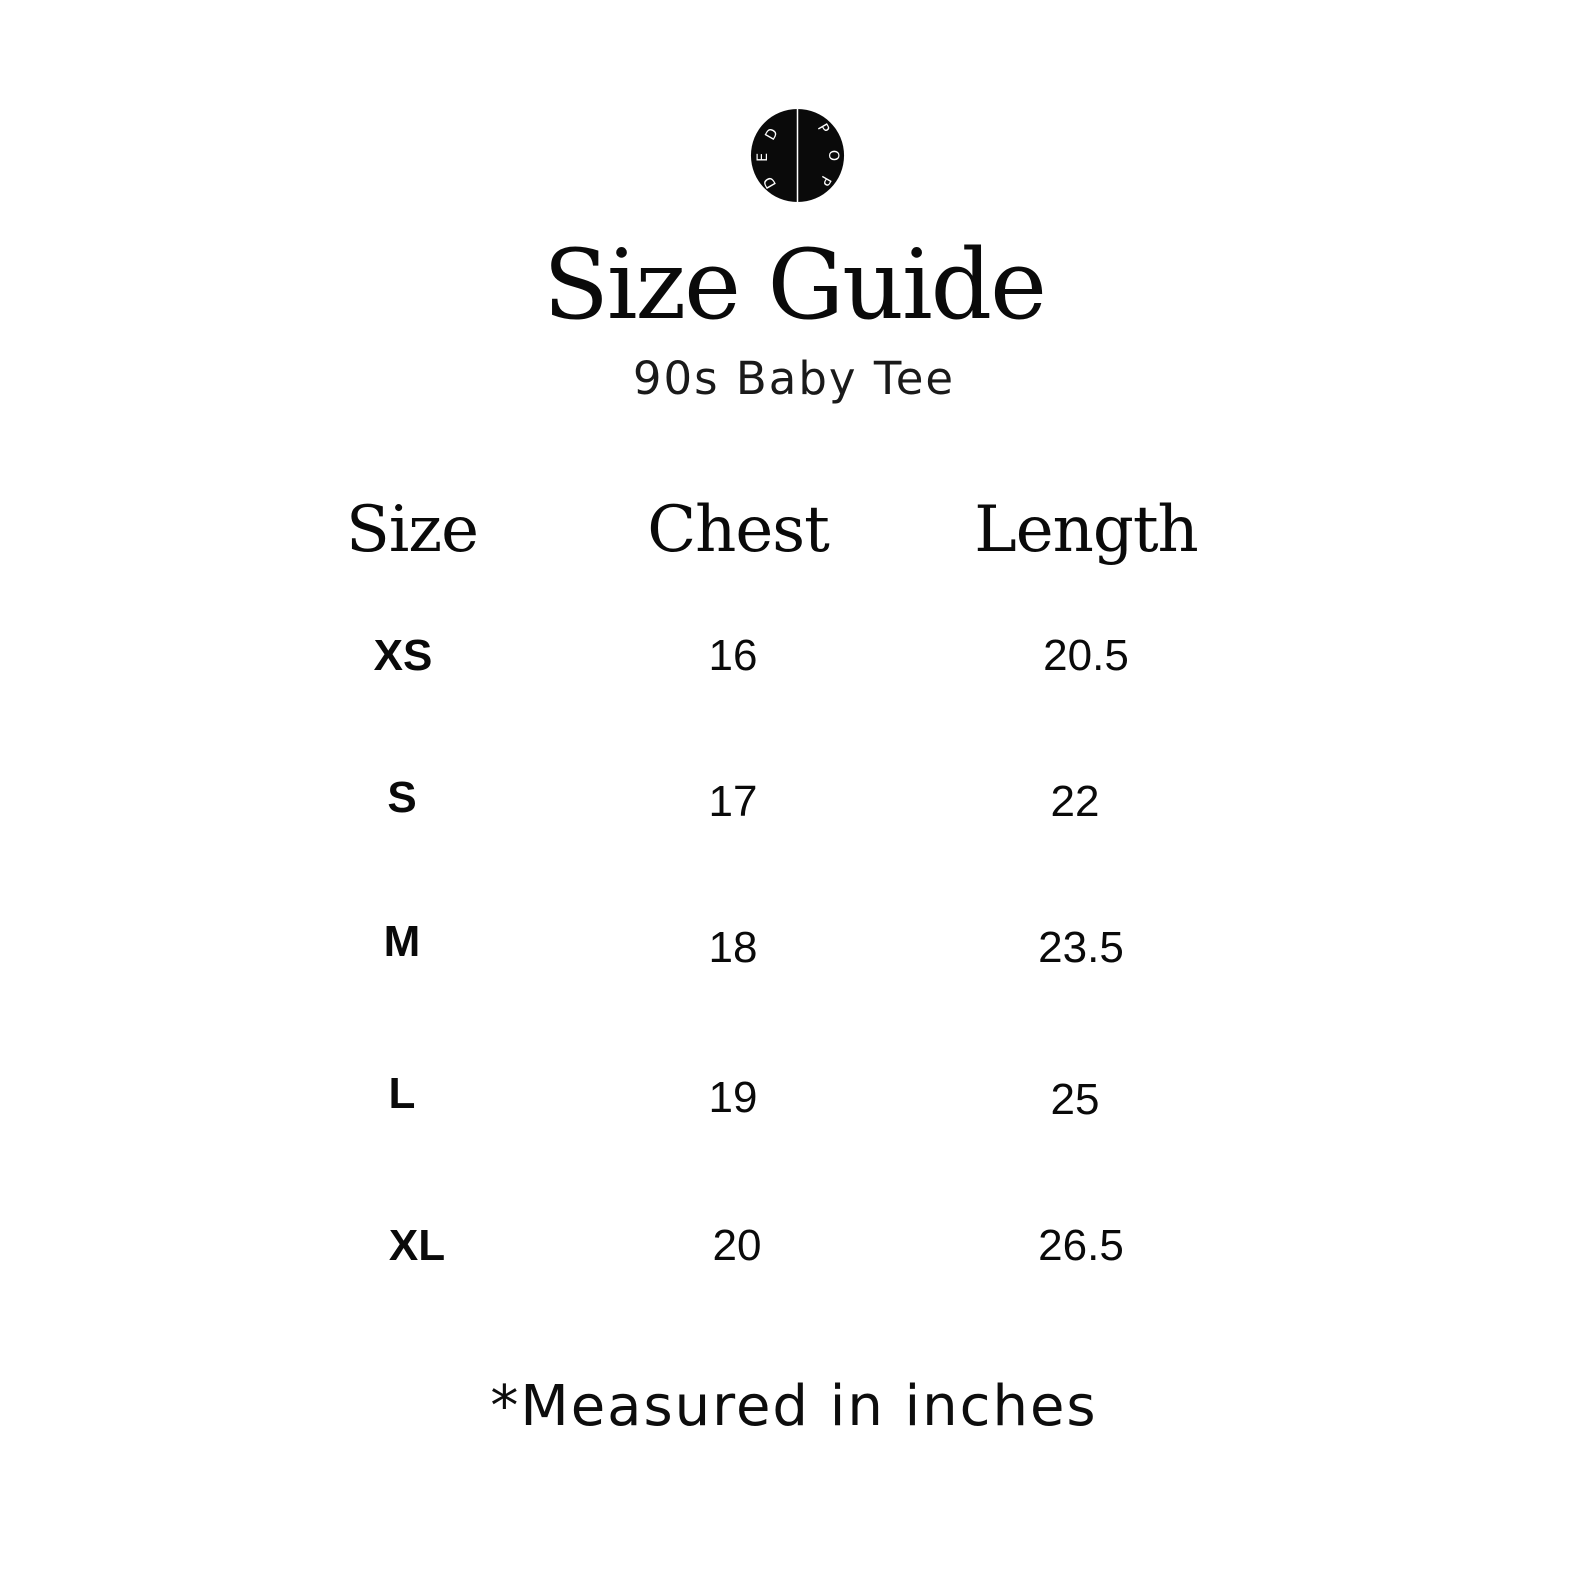 The image size is (1588, 1588). I want to click on size-cell: M, so click(402, 941).